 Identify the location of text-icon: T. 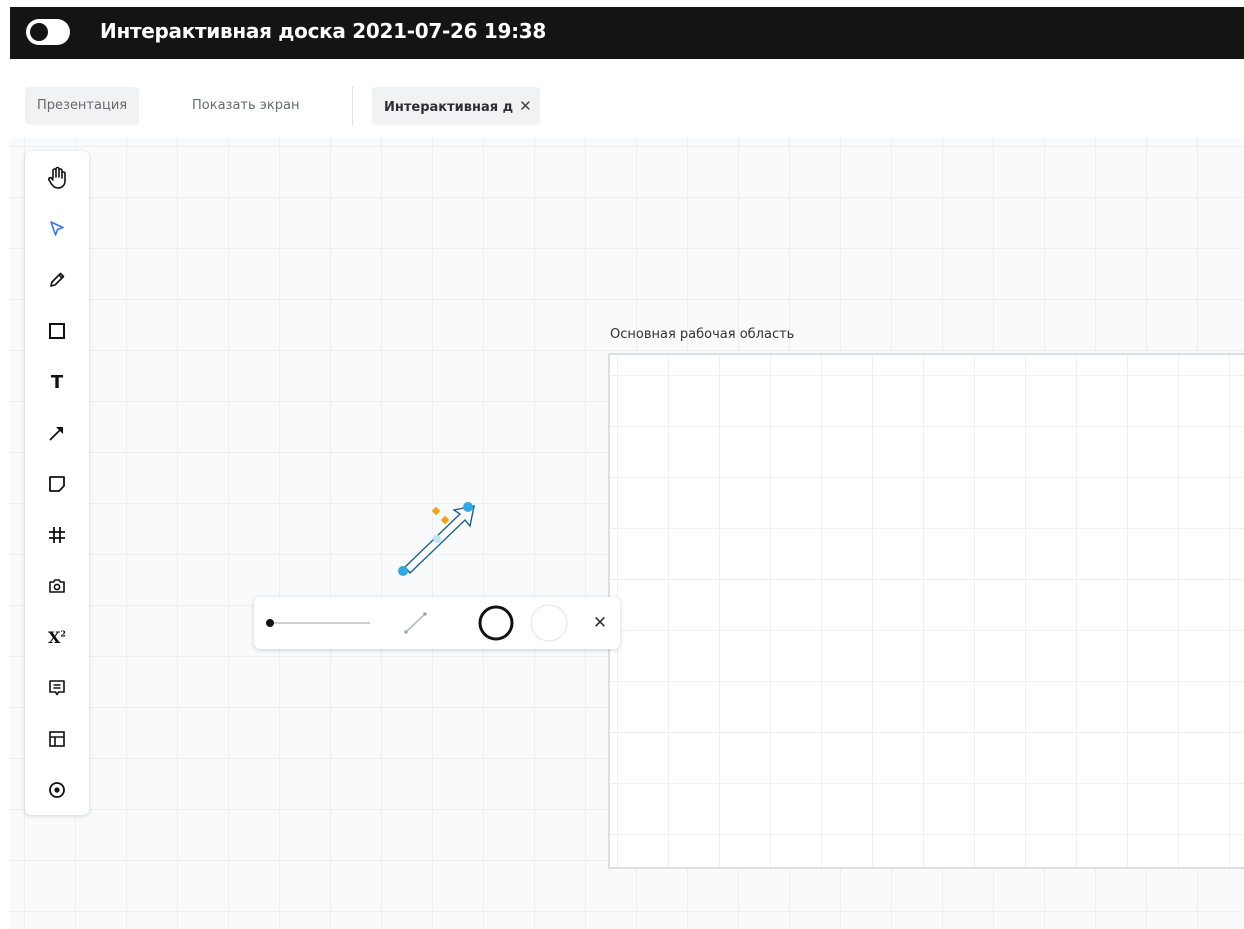
(57, 382).